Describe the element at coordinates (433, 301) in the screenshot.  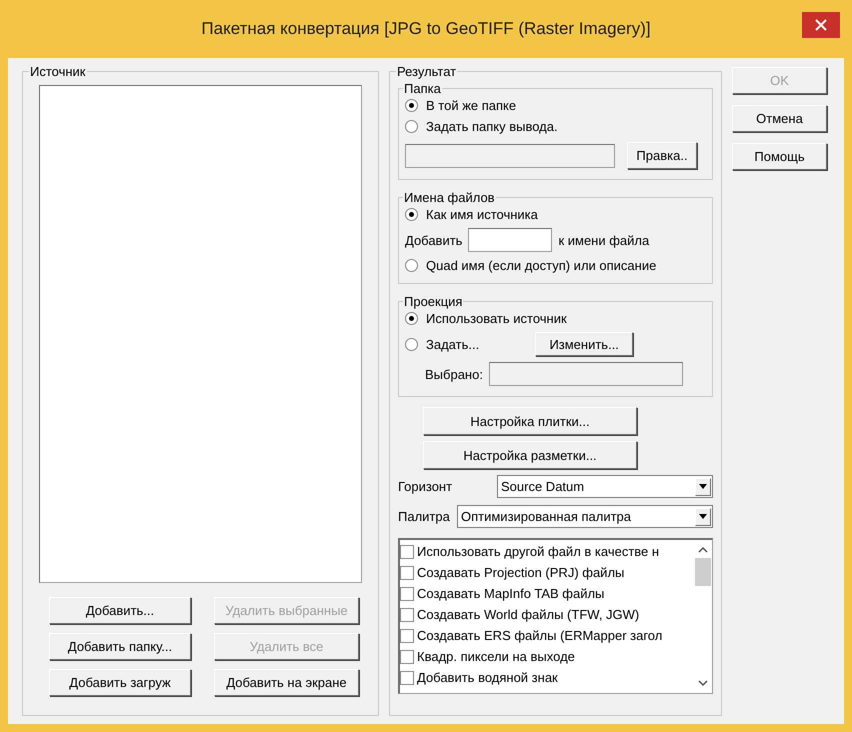
I see `group-label: Проекция` at that location.